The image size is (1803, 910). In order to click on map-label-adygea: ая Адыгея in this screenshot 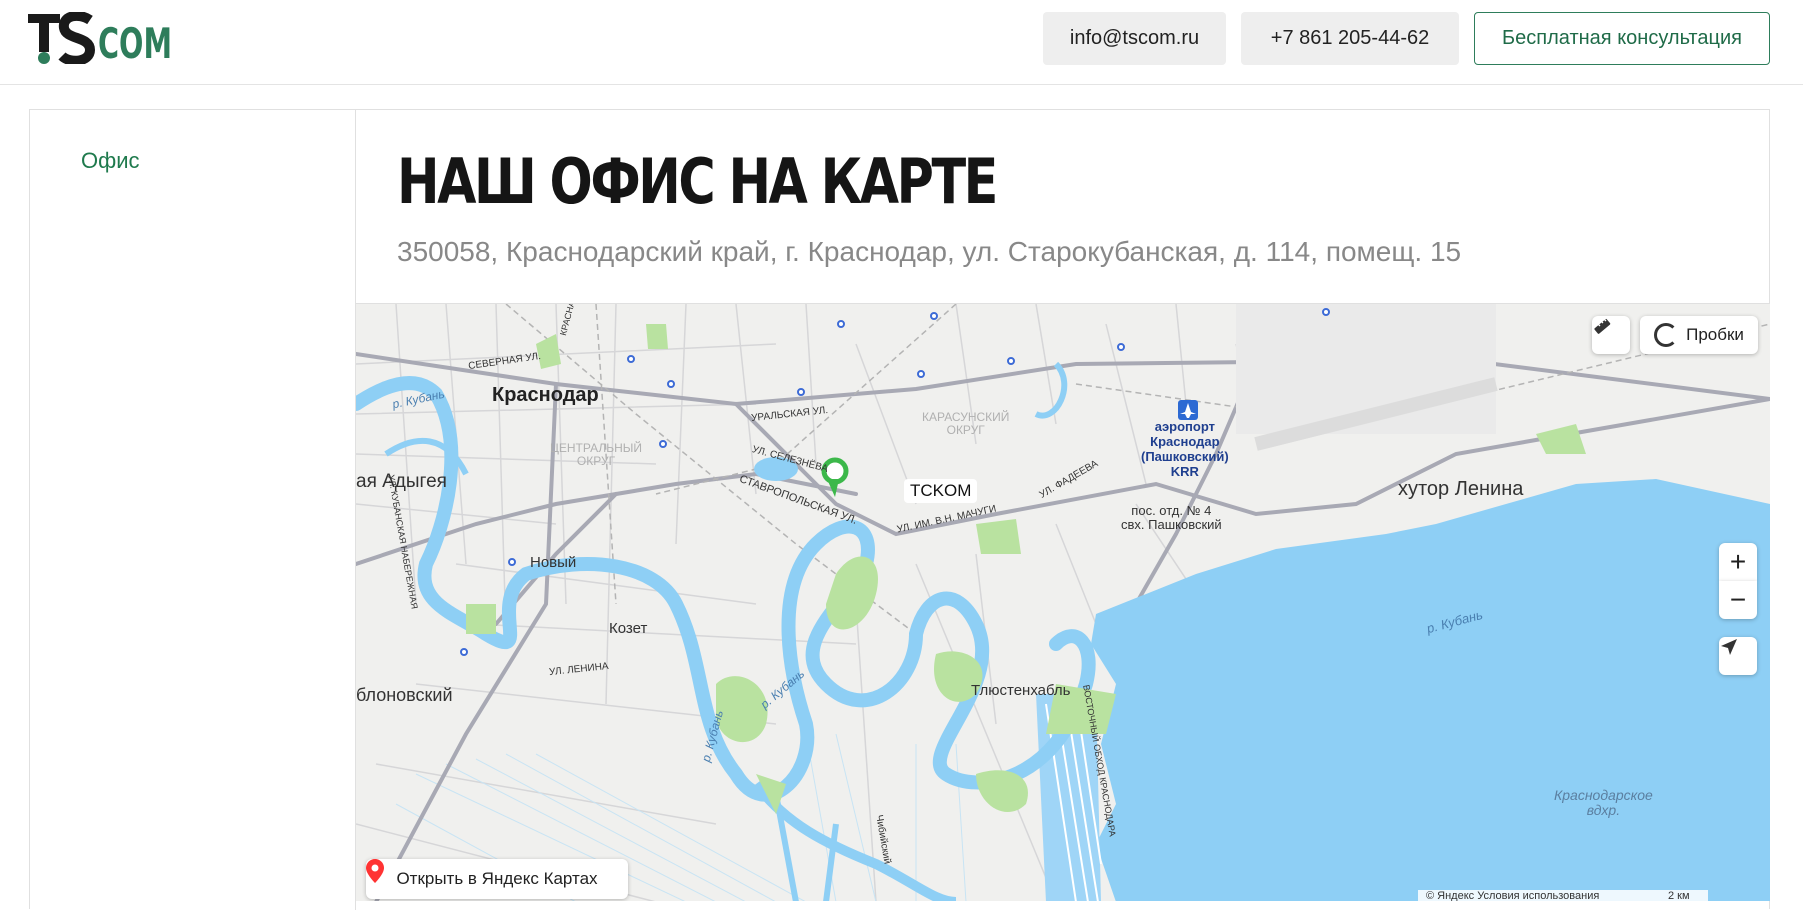, I will do `click(401, 481)`.